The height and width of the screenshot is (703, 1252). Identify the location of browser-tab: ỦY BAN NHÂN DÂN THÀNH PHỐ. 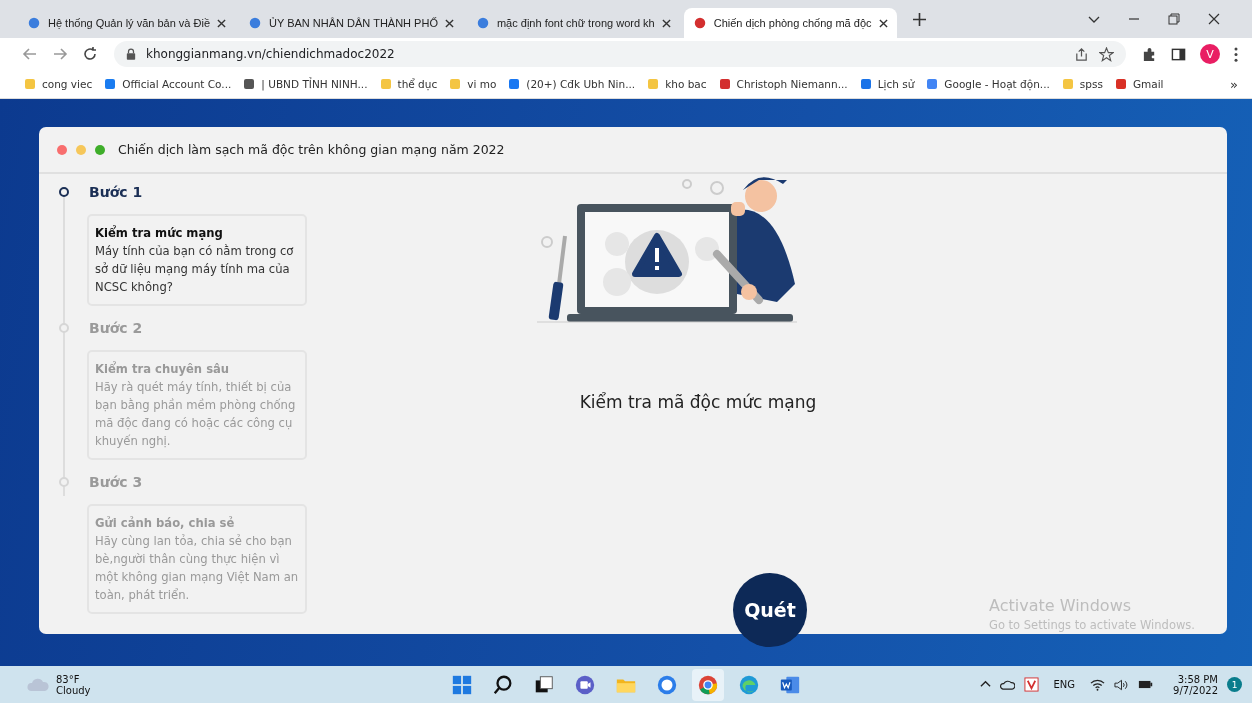
(351, 23).